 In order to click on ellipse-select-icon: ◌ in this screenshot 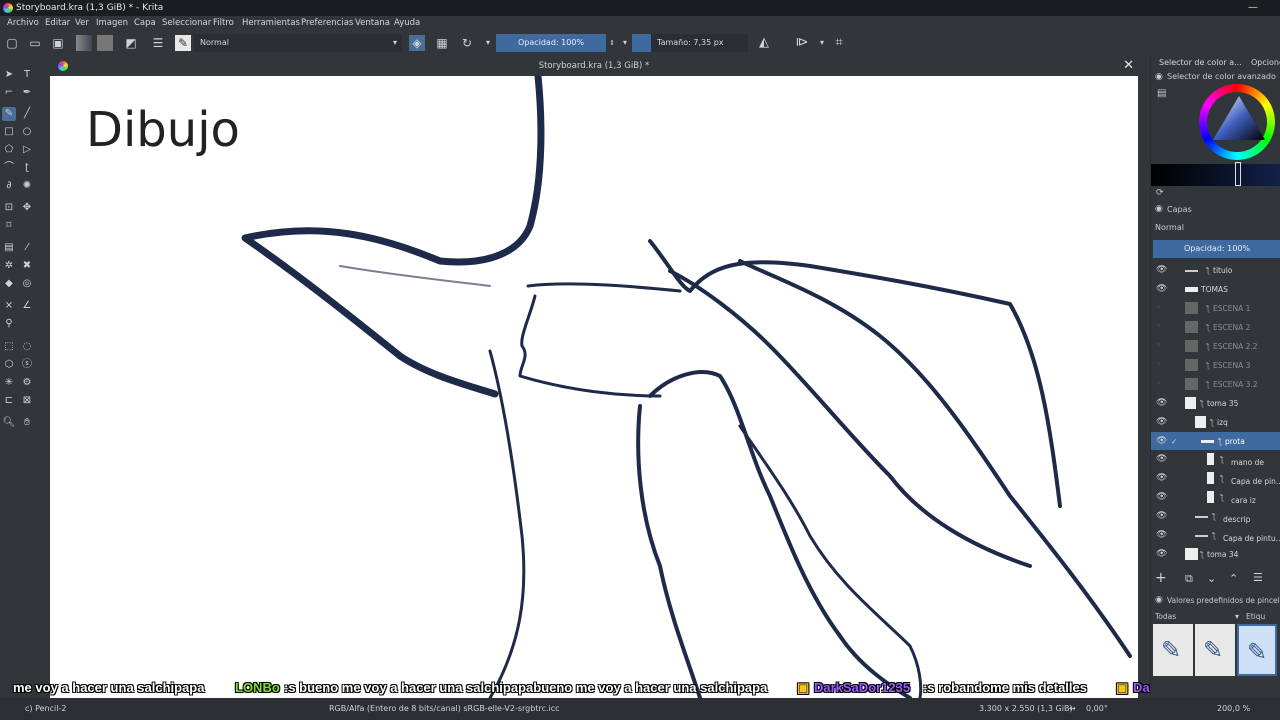, I will do `click(27, 347)`.